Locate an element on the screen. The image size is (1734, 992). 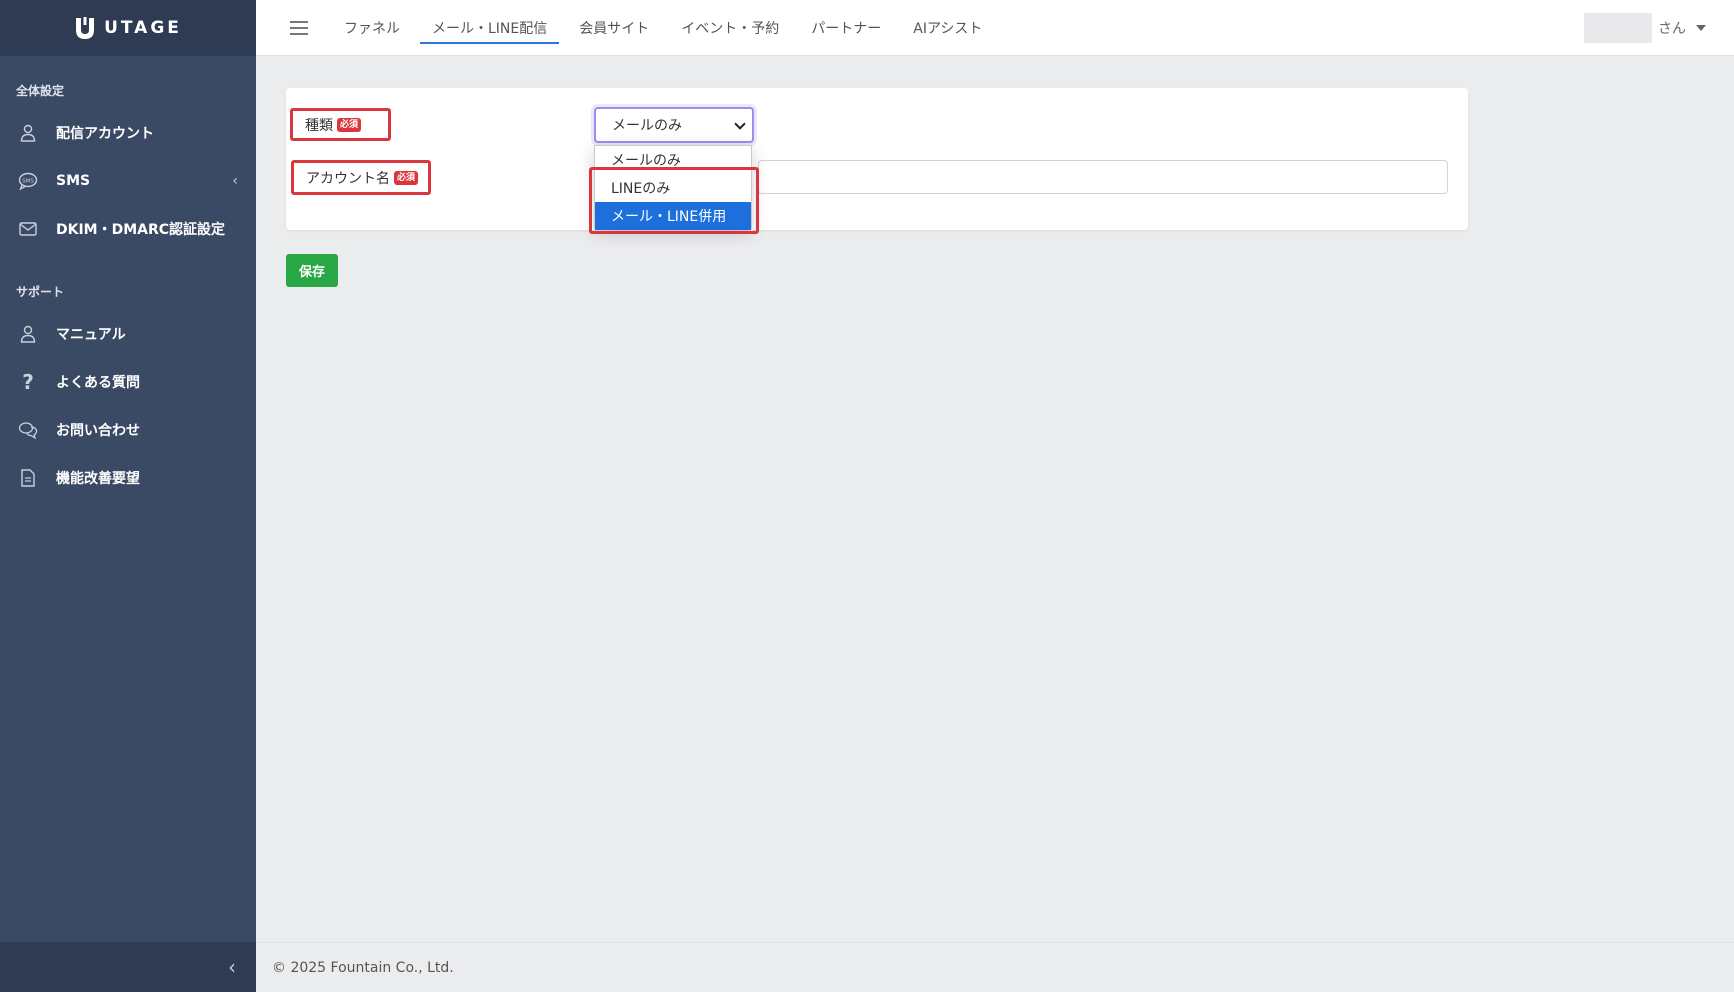
sidebar-item-label: 機能改善要望 is located at coordinates (98, 479).